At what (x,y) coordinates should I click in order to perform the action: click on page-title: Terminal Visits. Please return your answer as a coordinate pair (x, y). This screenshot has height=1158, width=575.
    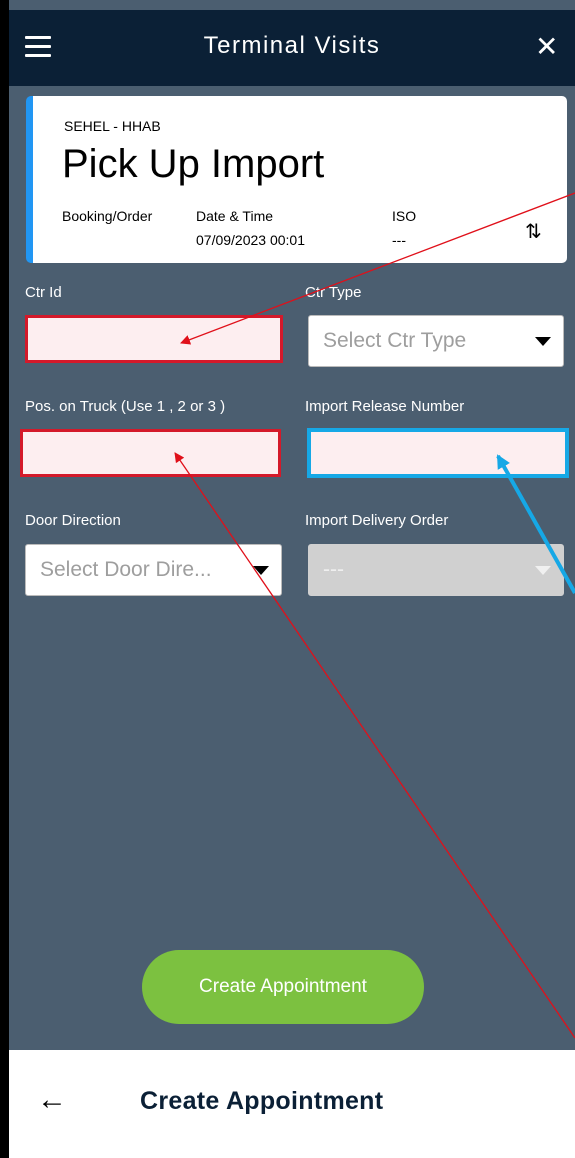
    Looking at the image, I should click on (292, 45).